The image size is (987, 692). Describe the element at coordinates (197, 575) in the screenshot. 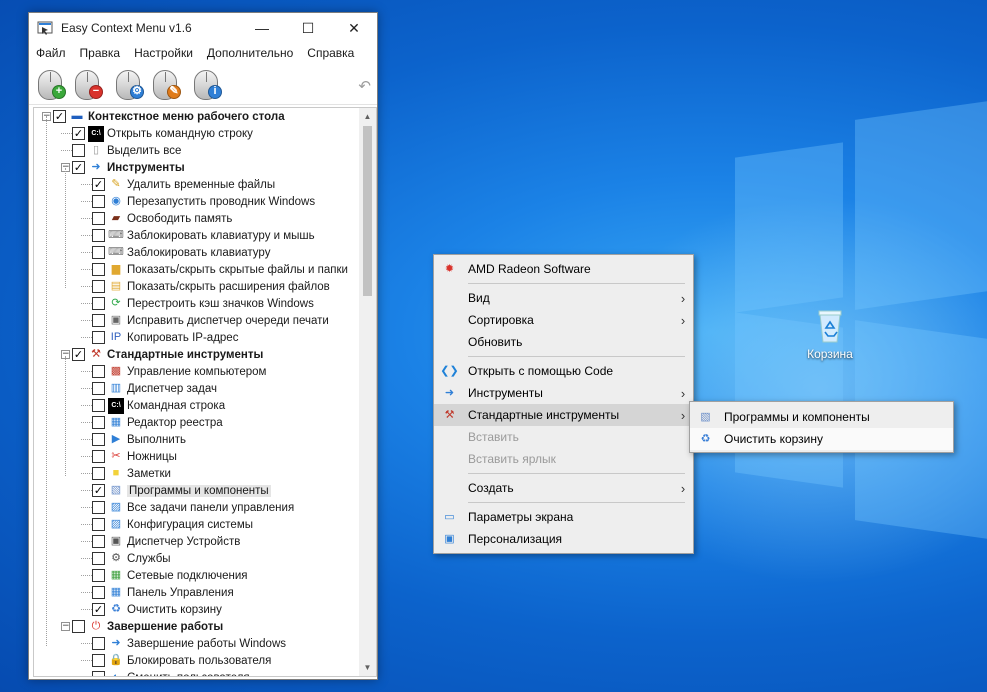

I see `tree-row: ▦ Сетевые подключения` at that location.